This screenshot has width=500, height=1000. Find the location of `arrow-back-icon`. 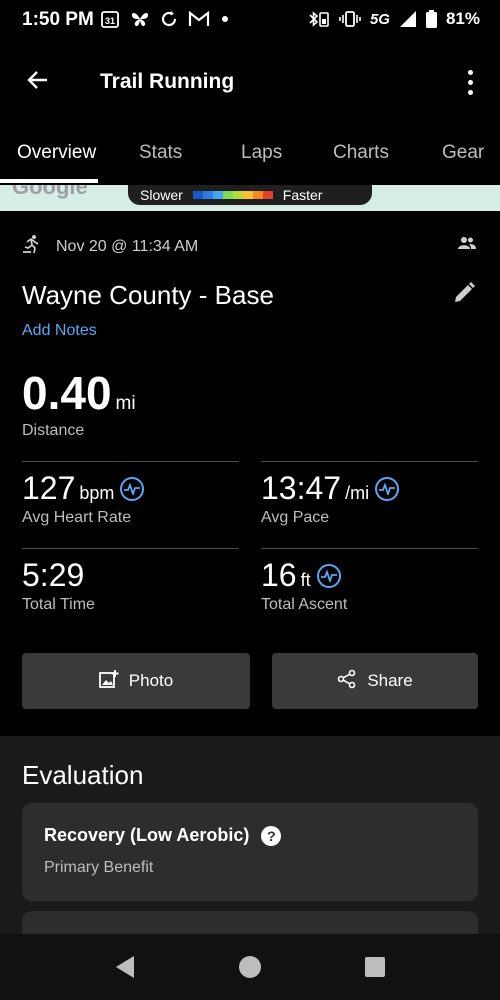

arrow-back-icon is located at coordinates (38, 82).